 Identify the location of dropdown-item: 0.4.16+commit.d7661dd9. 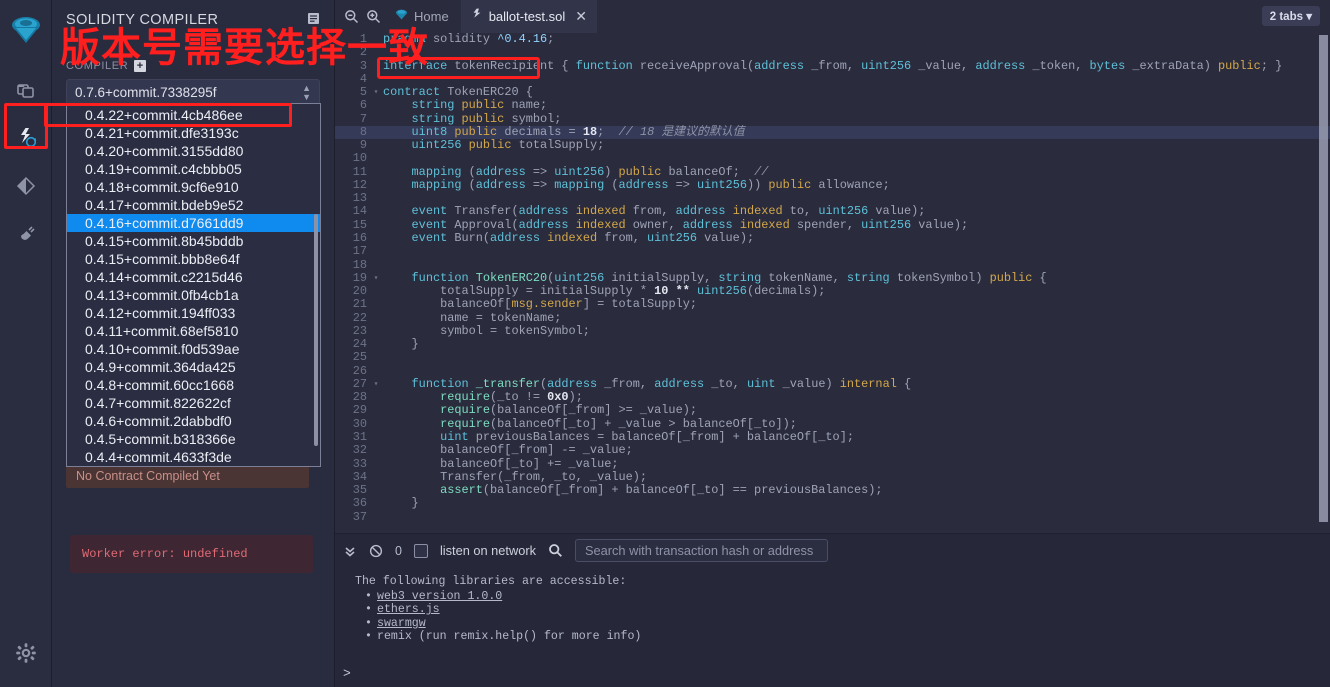
(193, 223).